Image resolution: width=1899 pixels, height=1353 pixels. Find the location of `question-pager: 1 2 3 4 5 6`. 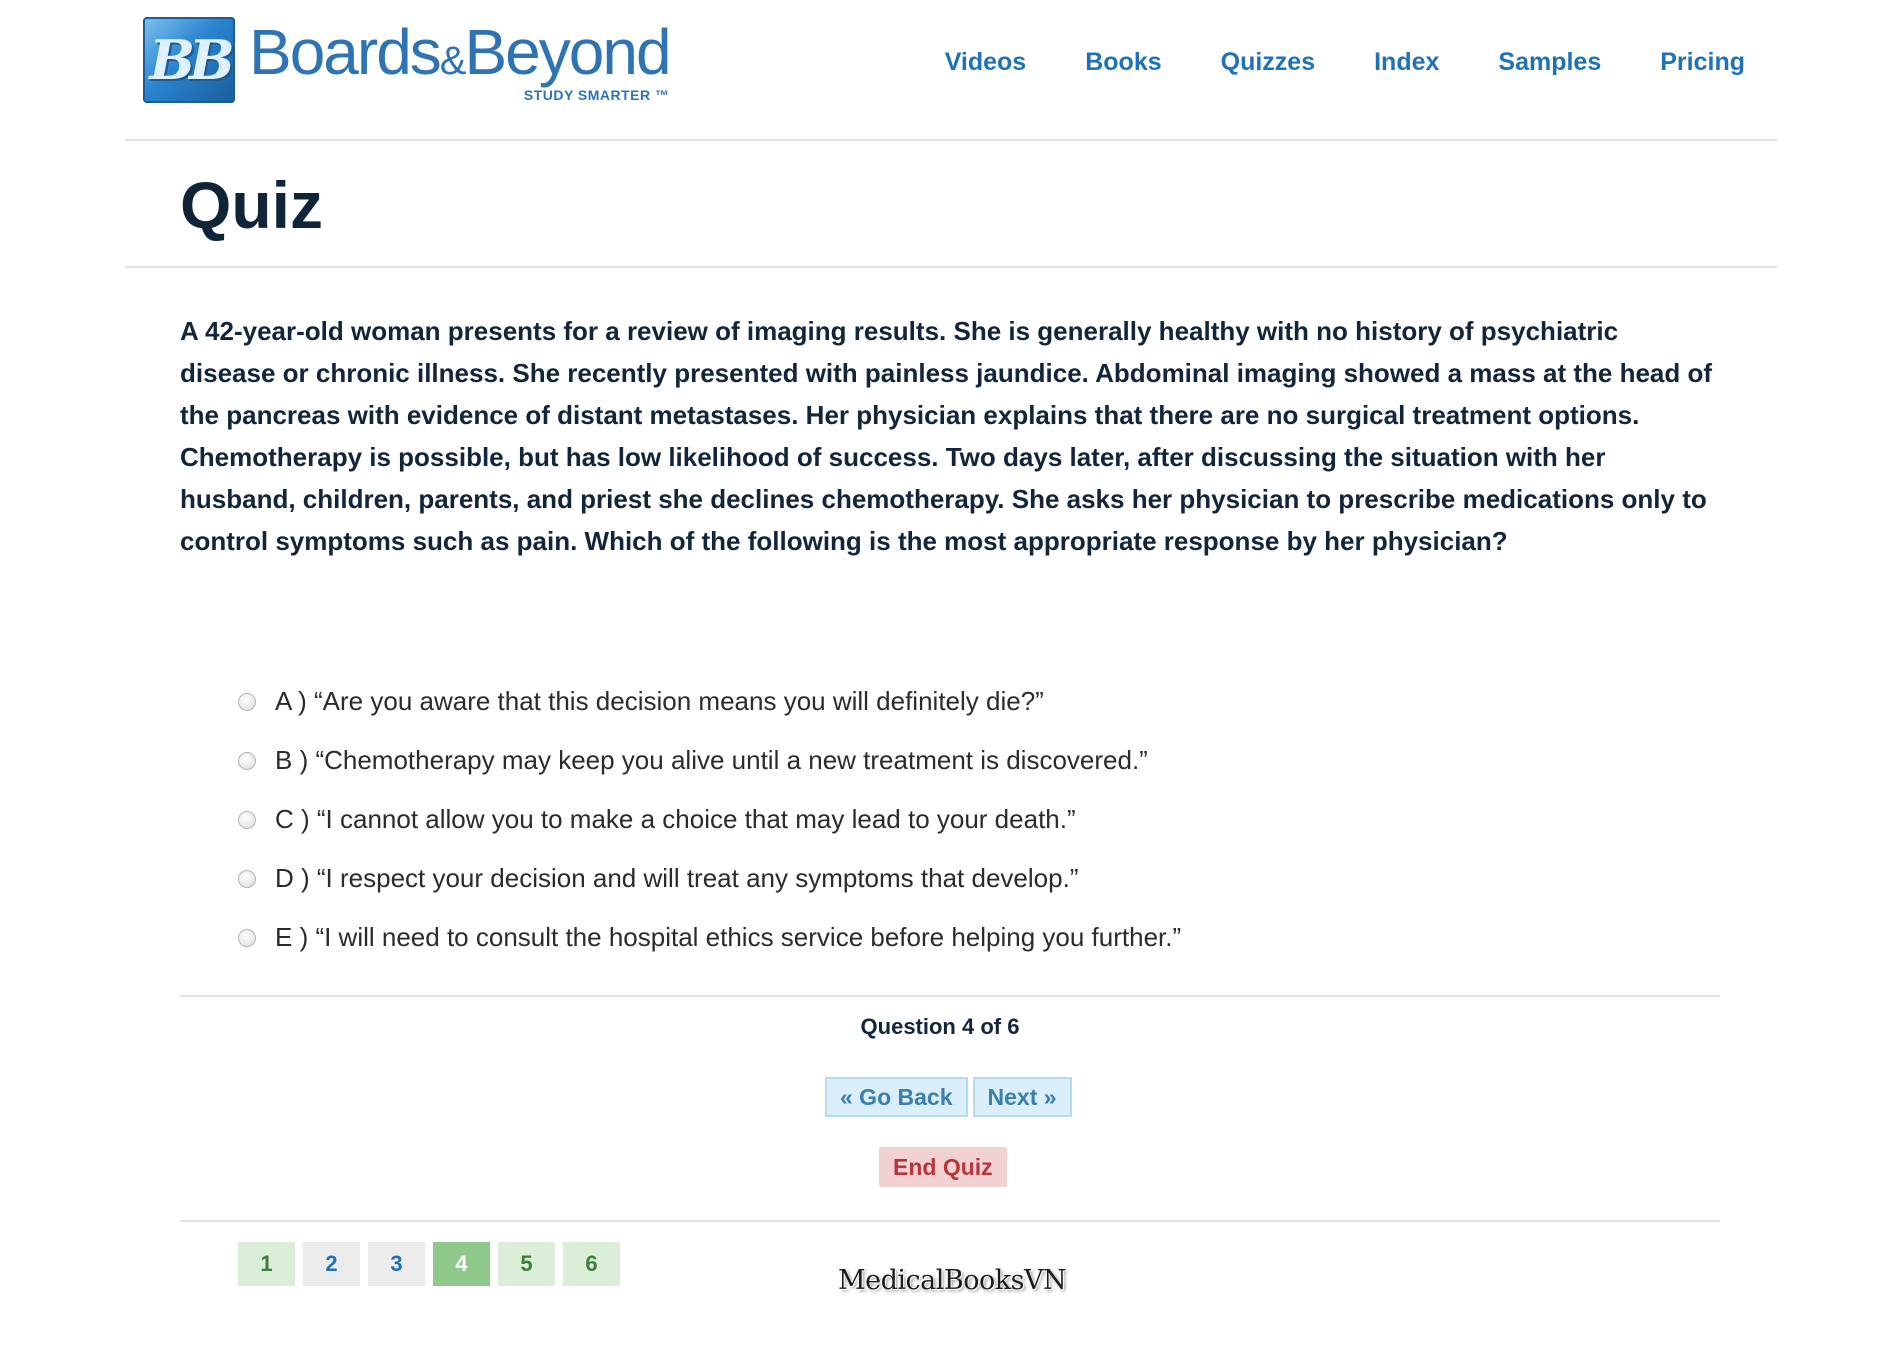

question-pager: 1 2 3 4 5 6 is located at coordinates (433, 1264).